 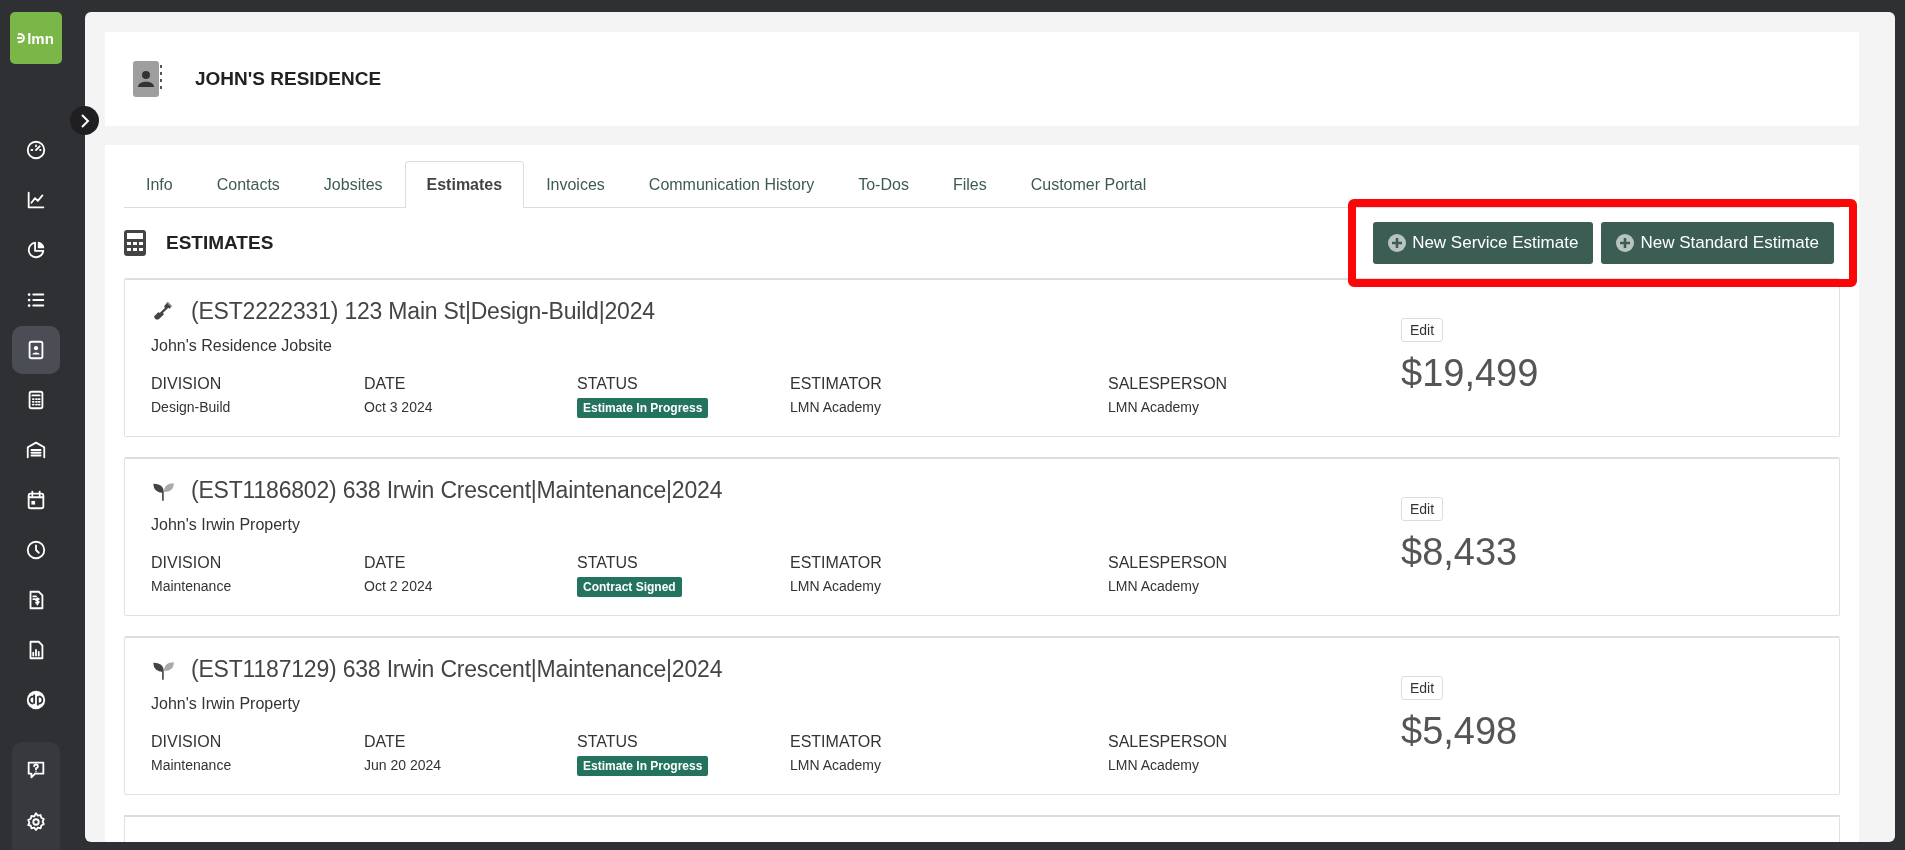 I want to click on garage-icon, so click(x=35, y=450).